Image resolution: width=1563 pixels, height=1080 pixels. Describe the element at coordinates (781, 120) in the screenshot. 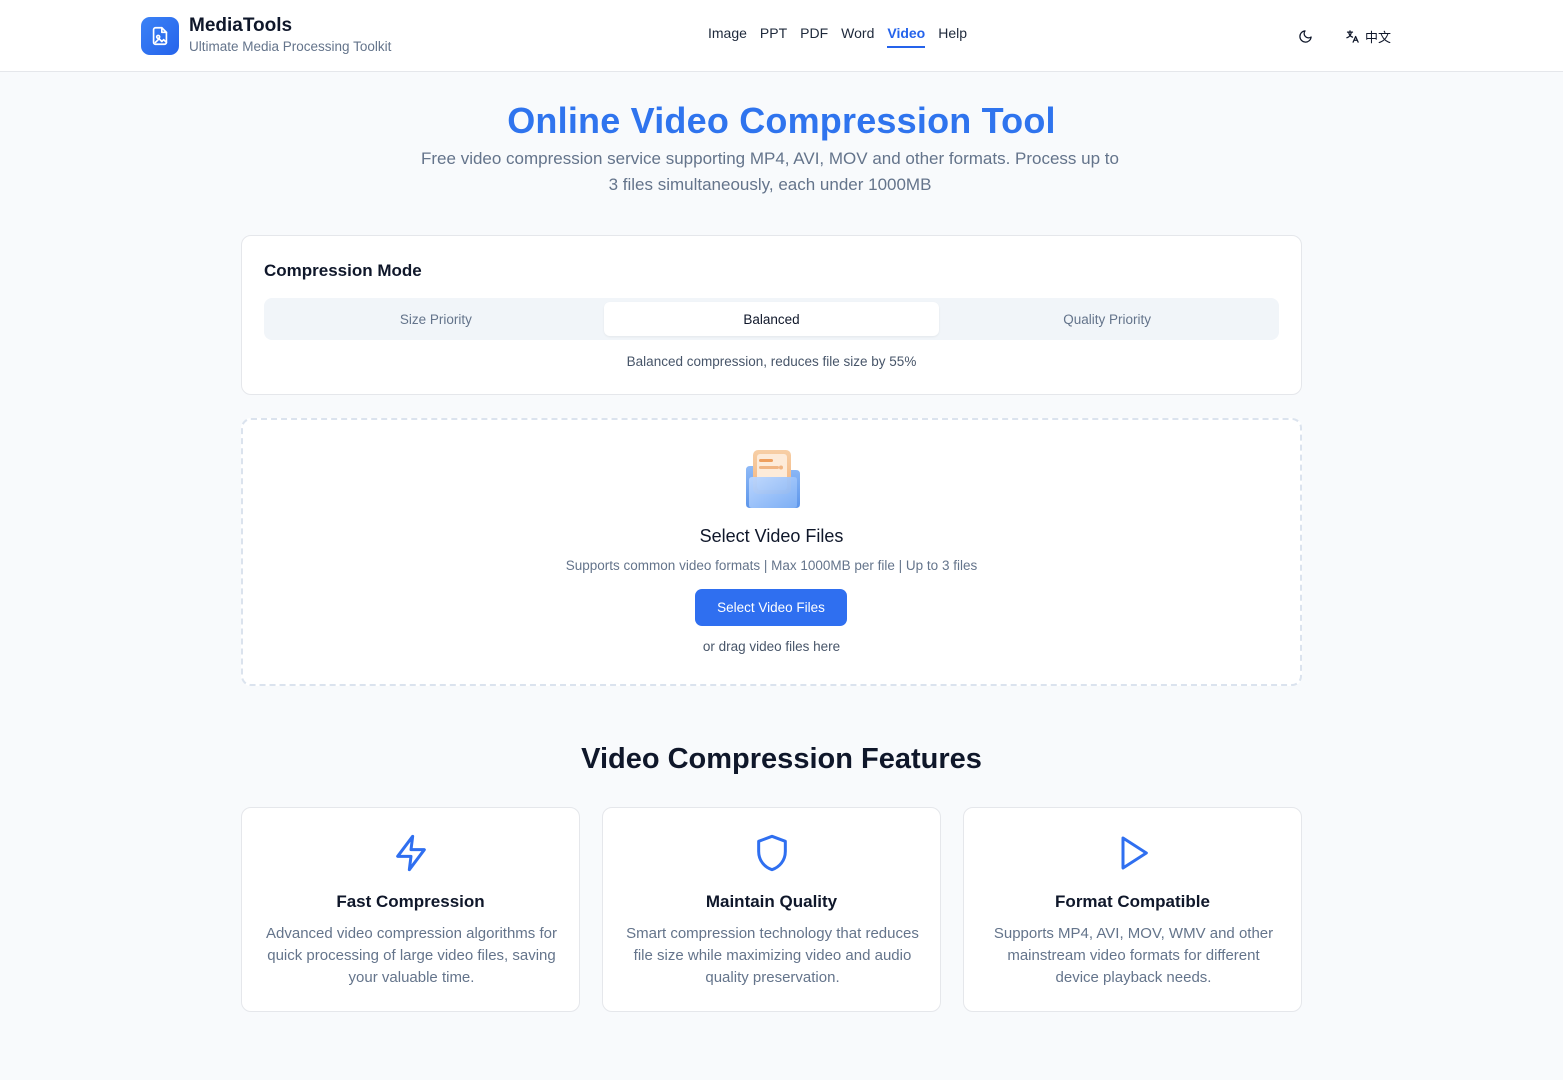

I see `page-title: Online Video Compression Tool` at that location.